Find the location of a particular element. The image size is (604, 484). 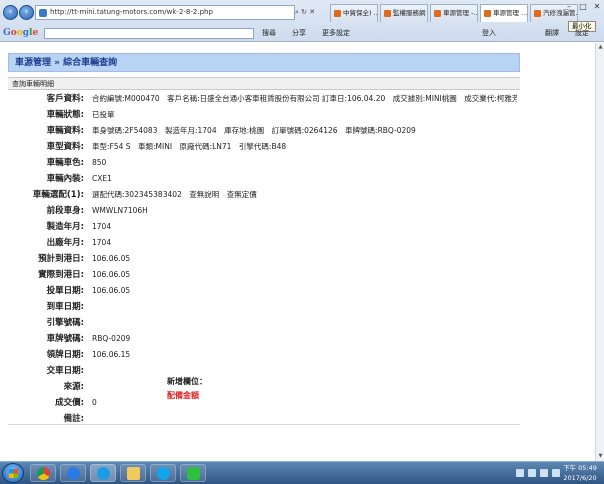

line-icon is located at coordinates (193, 473).